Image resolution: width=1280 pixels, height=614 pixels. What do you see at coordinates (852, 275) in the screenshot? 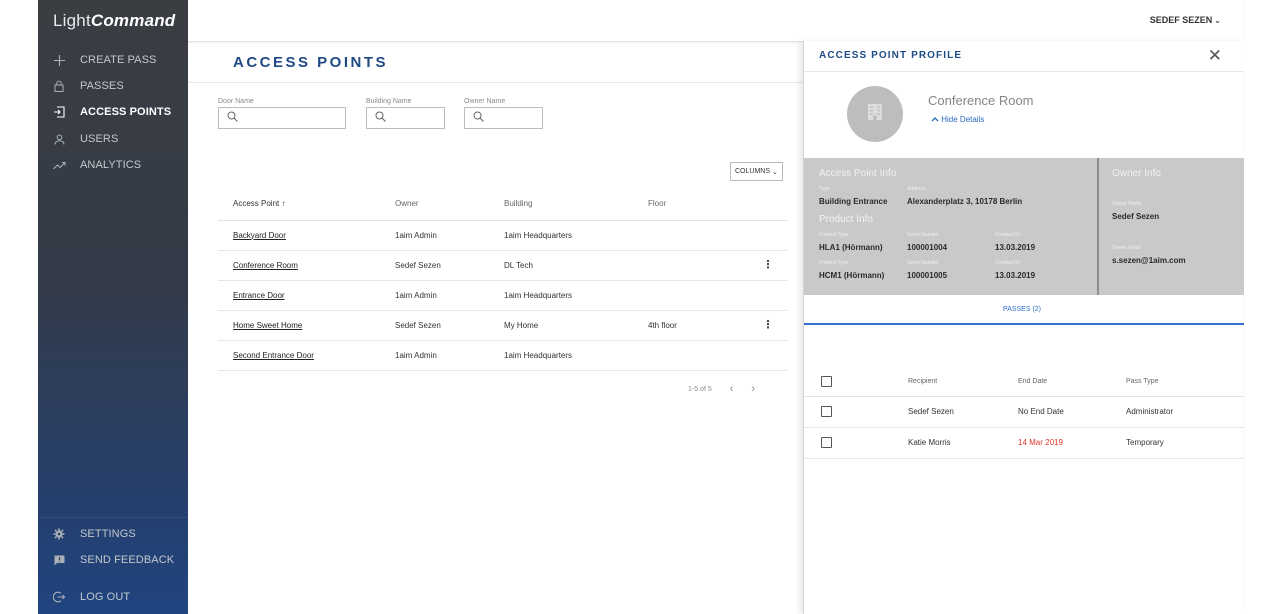
I see `product-type-value: HCM1 (Hörmann)` at bounding box center [852, 275].